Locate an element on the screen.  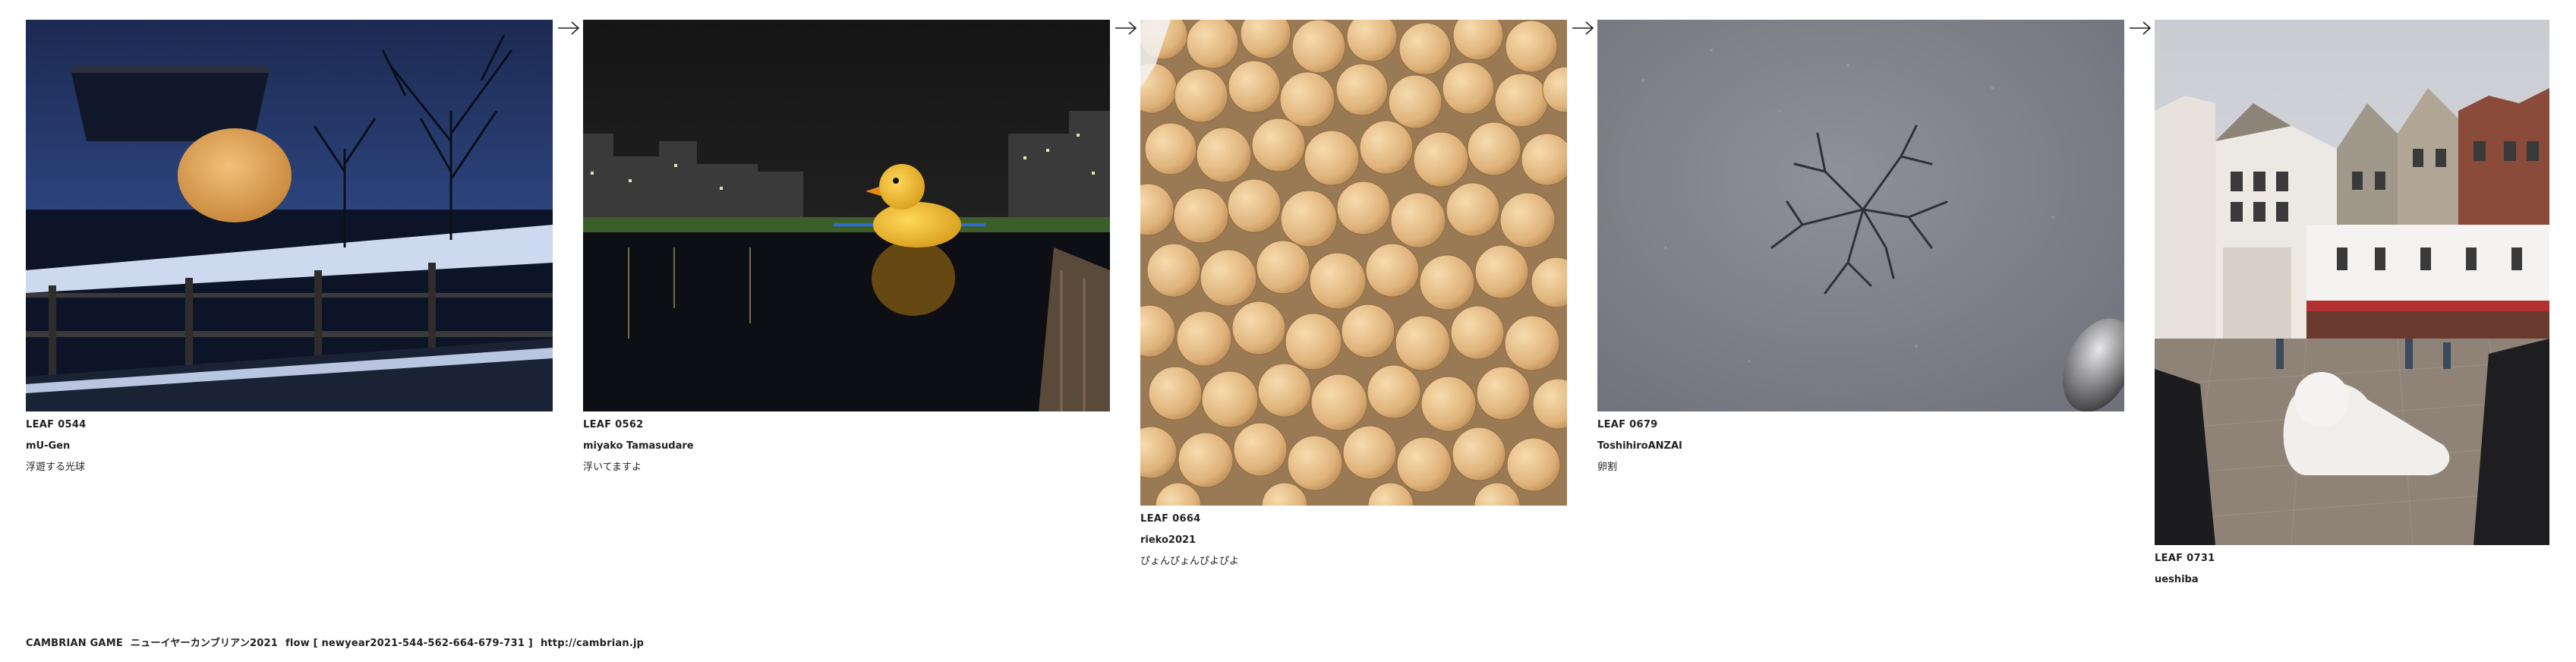
leaf-title: ぴょんぴょんぴよぴよ is located at coordinates (1190, 561).